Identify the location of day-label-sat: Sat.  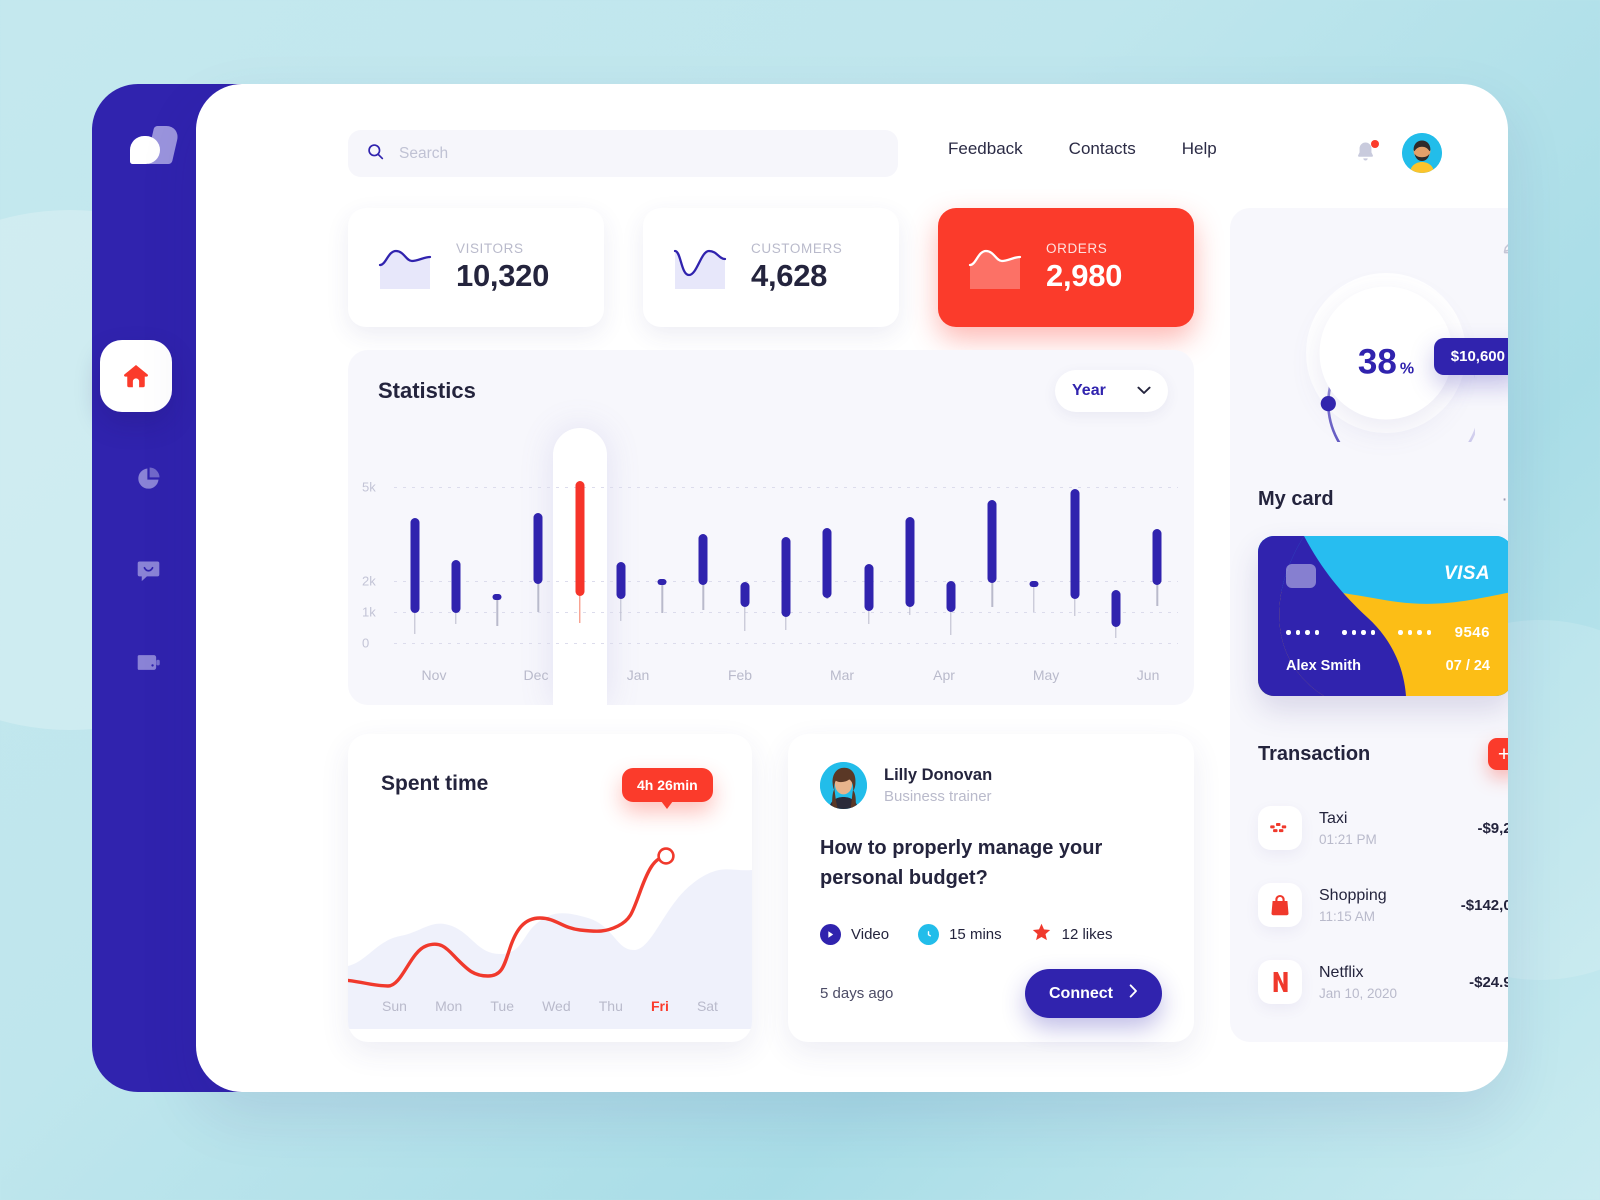
(707, 1006).